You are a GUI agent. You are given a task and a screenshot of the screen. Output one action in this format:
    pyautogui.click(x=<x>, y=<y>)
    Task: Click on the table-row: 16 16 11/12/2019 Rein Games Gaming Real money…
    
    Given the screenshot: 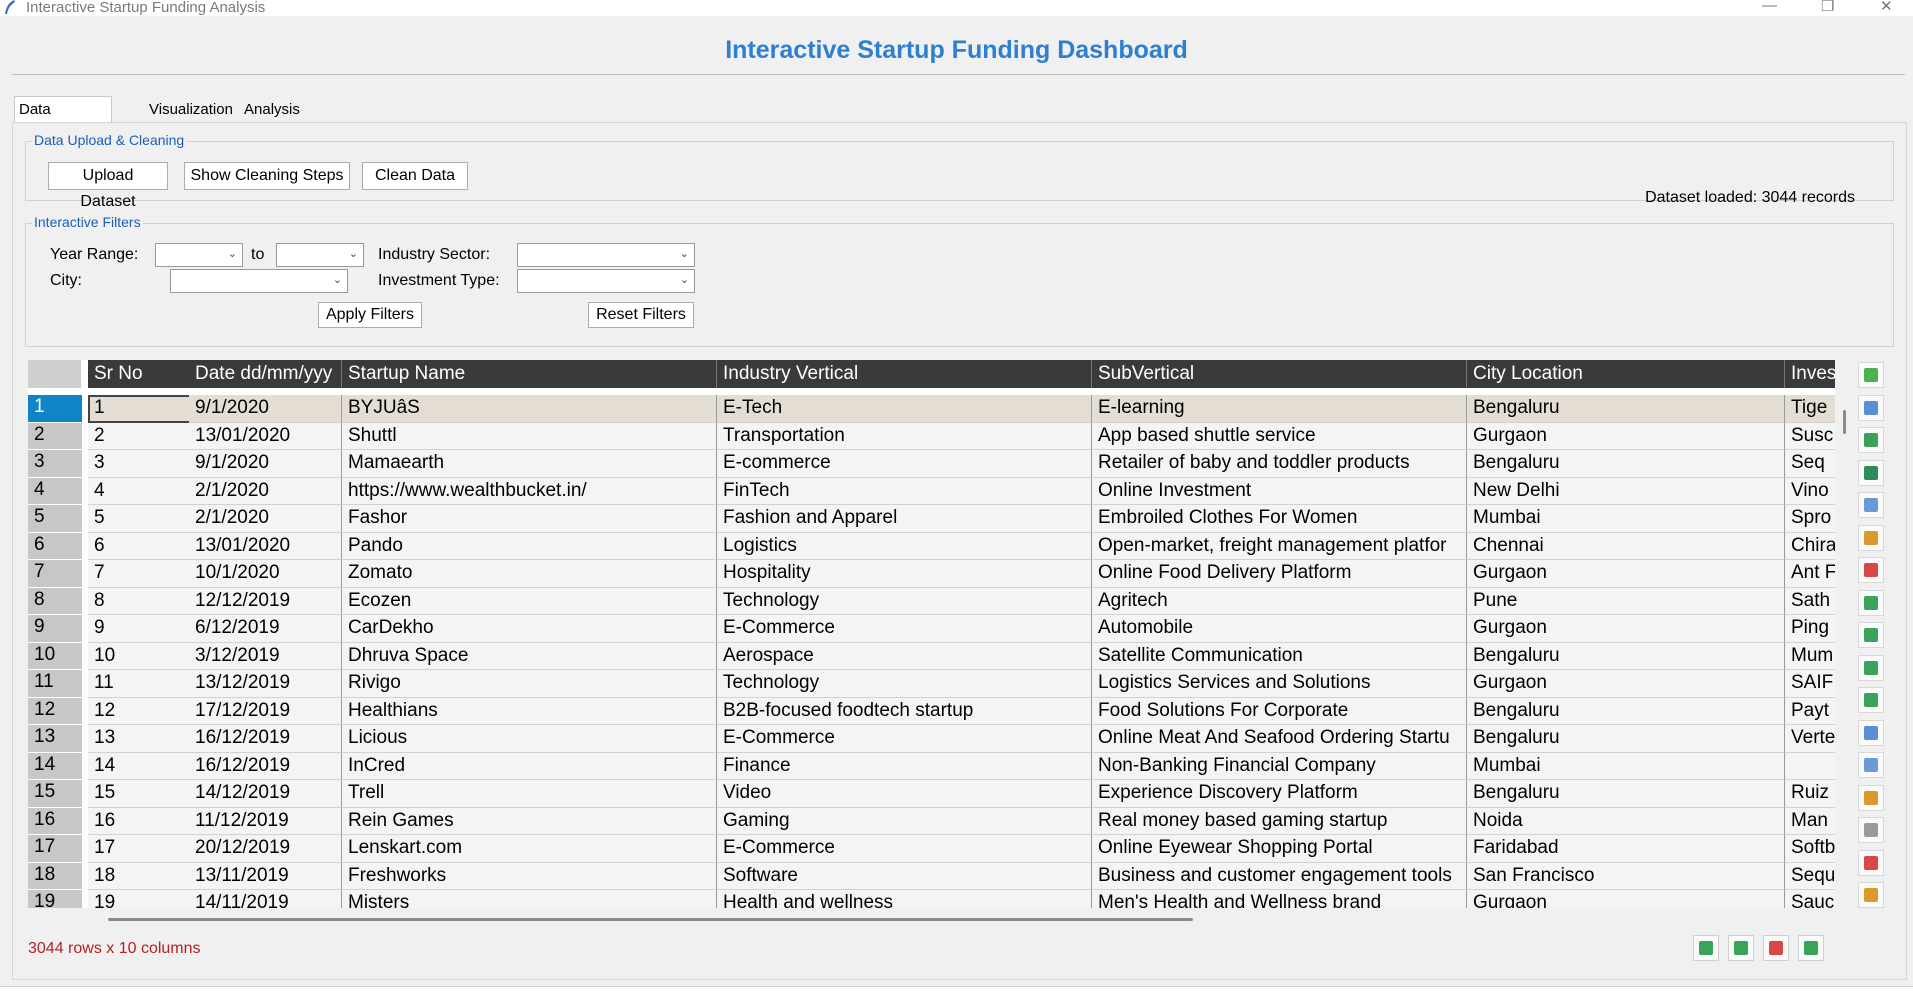 What is the action you would take?
    pyautogui.click(x=931, y=821)
    